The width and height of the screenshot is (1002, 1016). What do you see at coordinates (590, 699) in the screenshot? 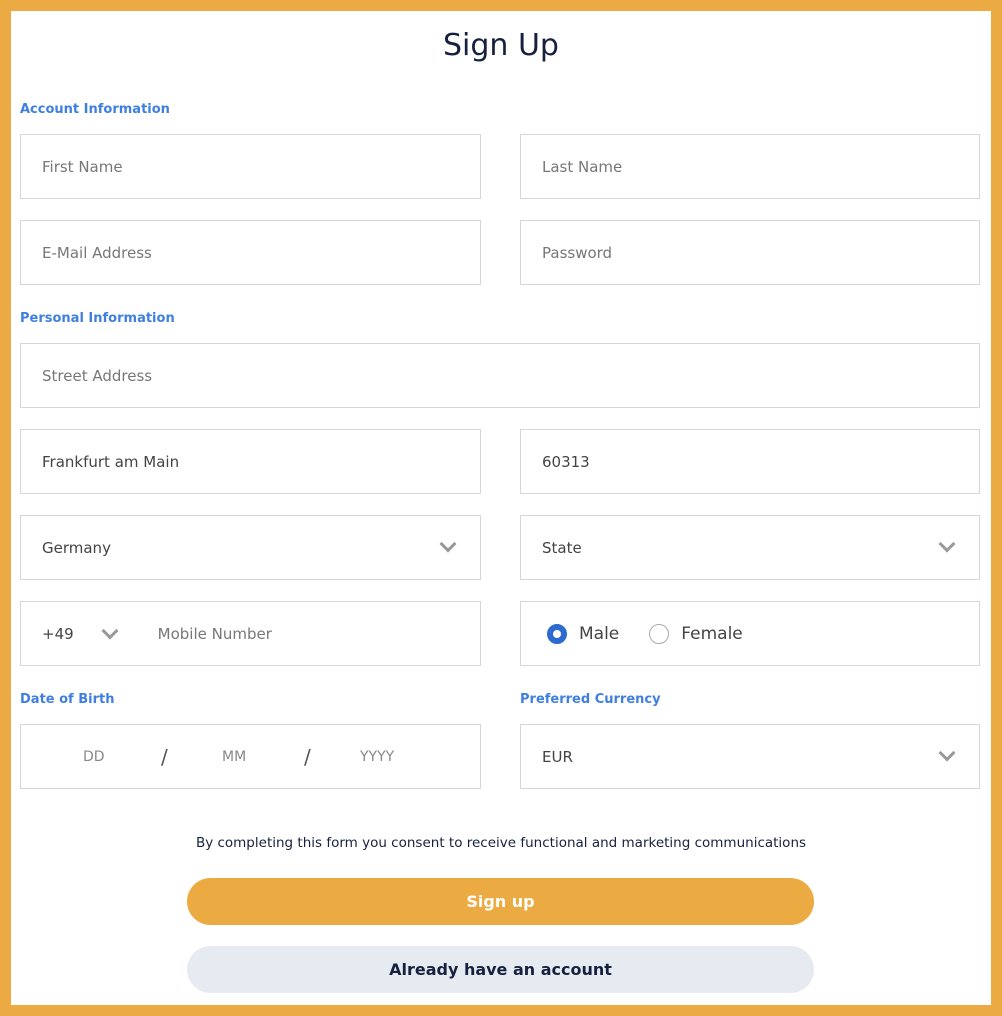
I see `preferred-currency-label: Preferred Currency` at bounding box center [590, 699].